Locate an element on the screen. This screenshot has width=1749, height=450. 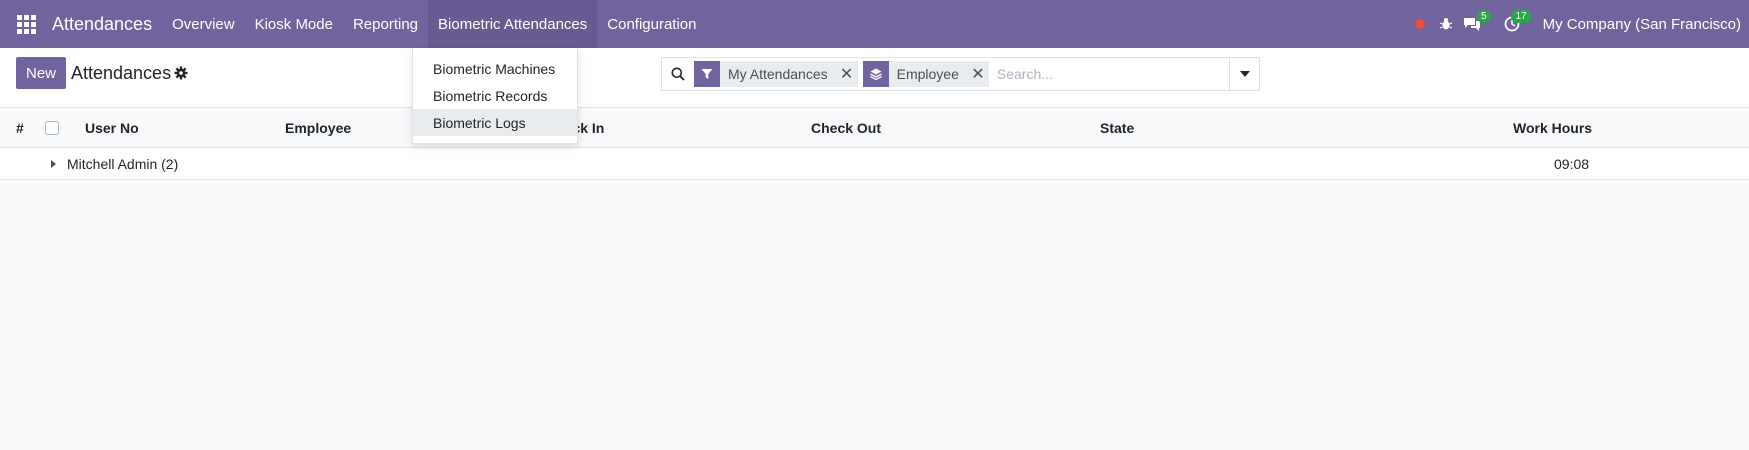
menu-item-biometric-records: Biometric Records is located at coordinates (495, 95).